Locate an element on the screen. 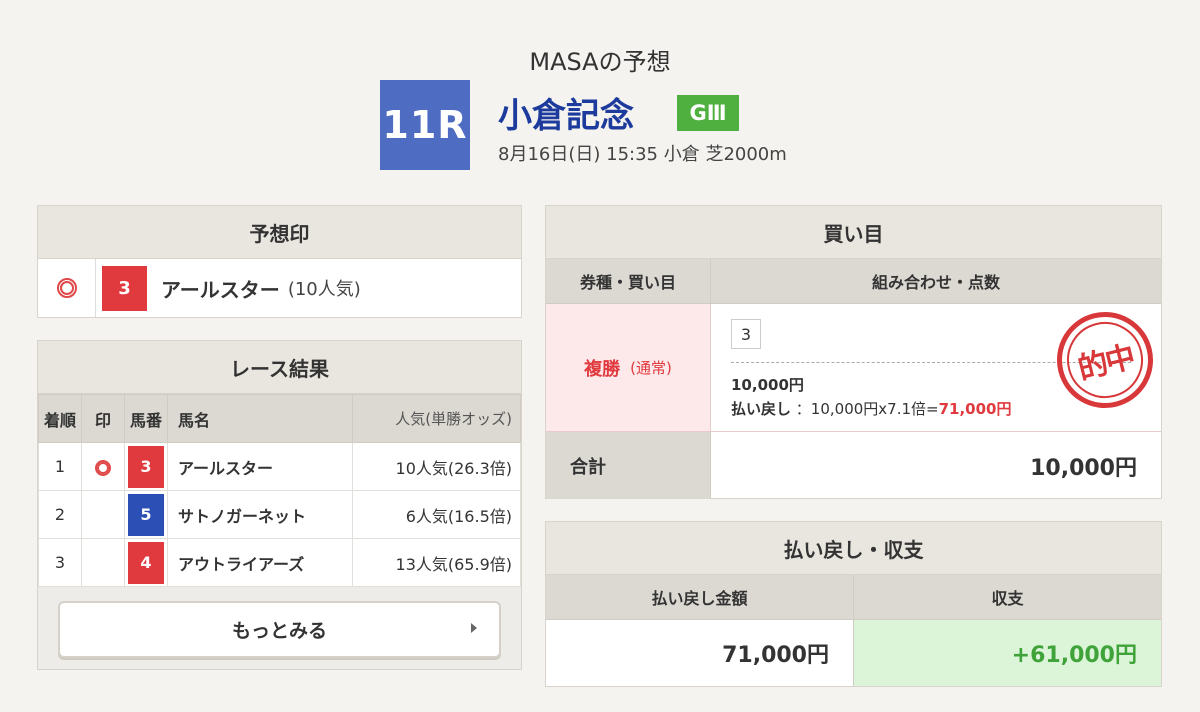 This screenshot has width=1200, height=712. bet-payout-label: 払い戻し is located at coordinates (761, 409).